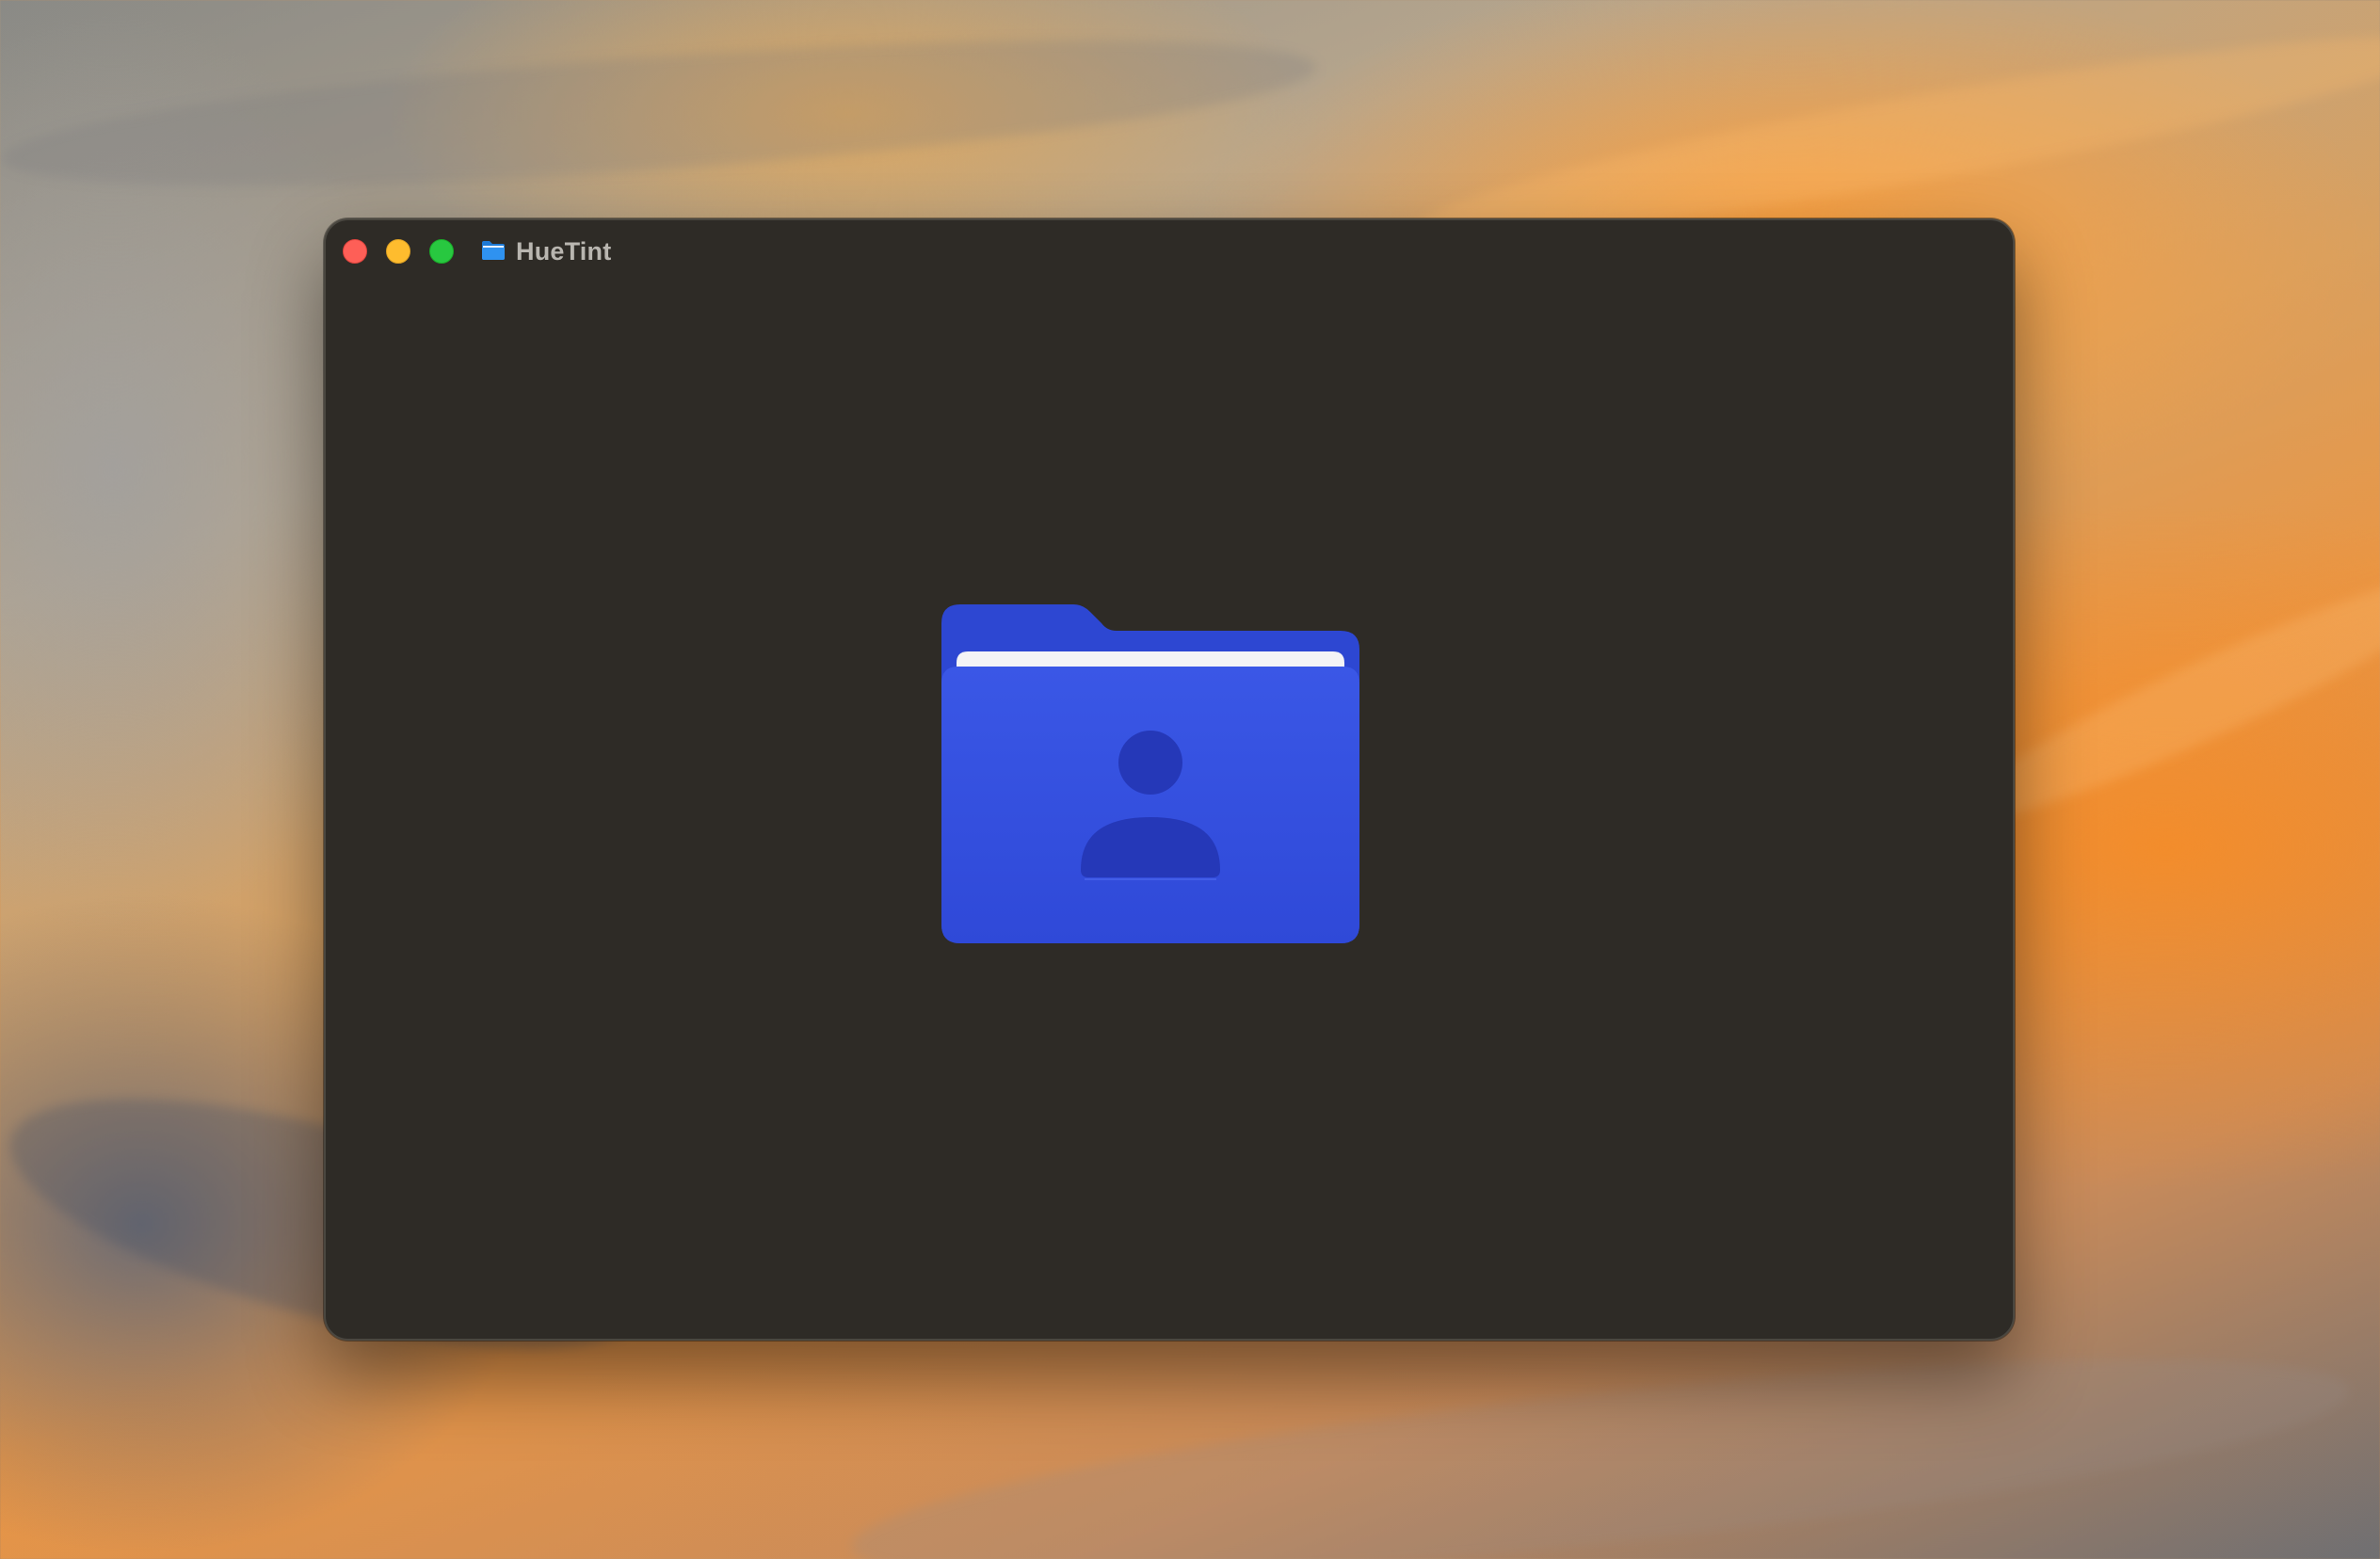 The image size is (2380, 1559). I want to click on window-titlebar: HueTint, so click(1169, 251).